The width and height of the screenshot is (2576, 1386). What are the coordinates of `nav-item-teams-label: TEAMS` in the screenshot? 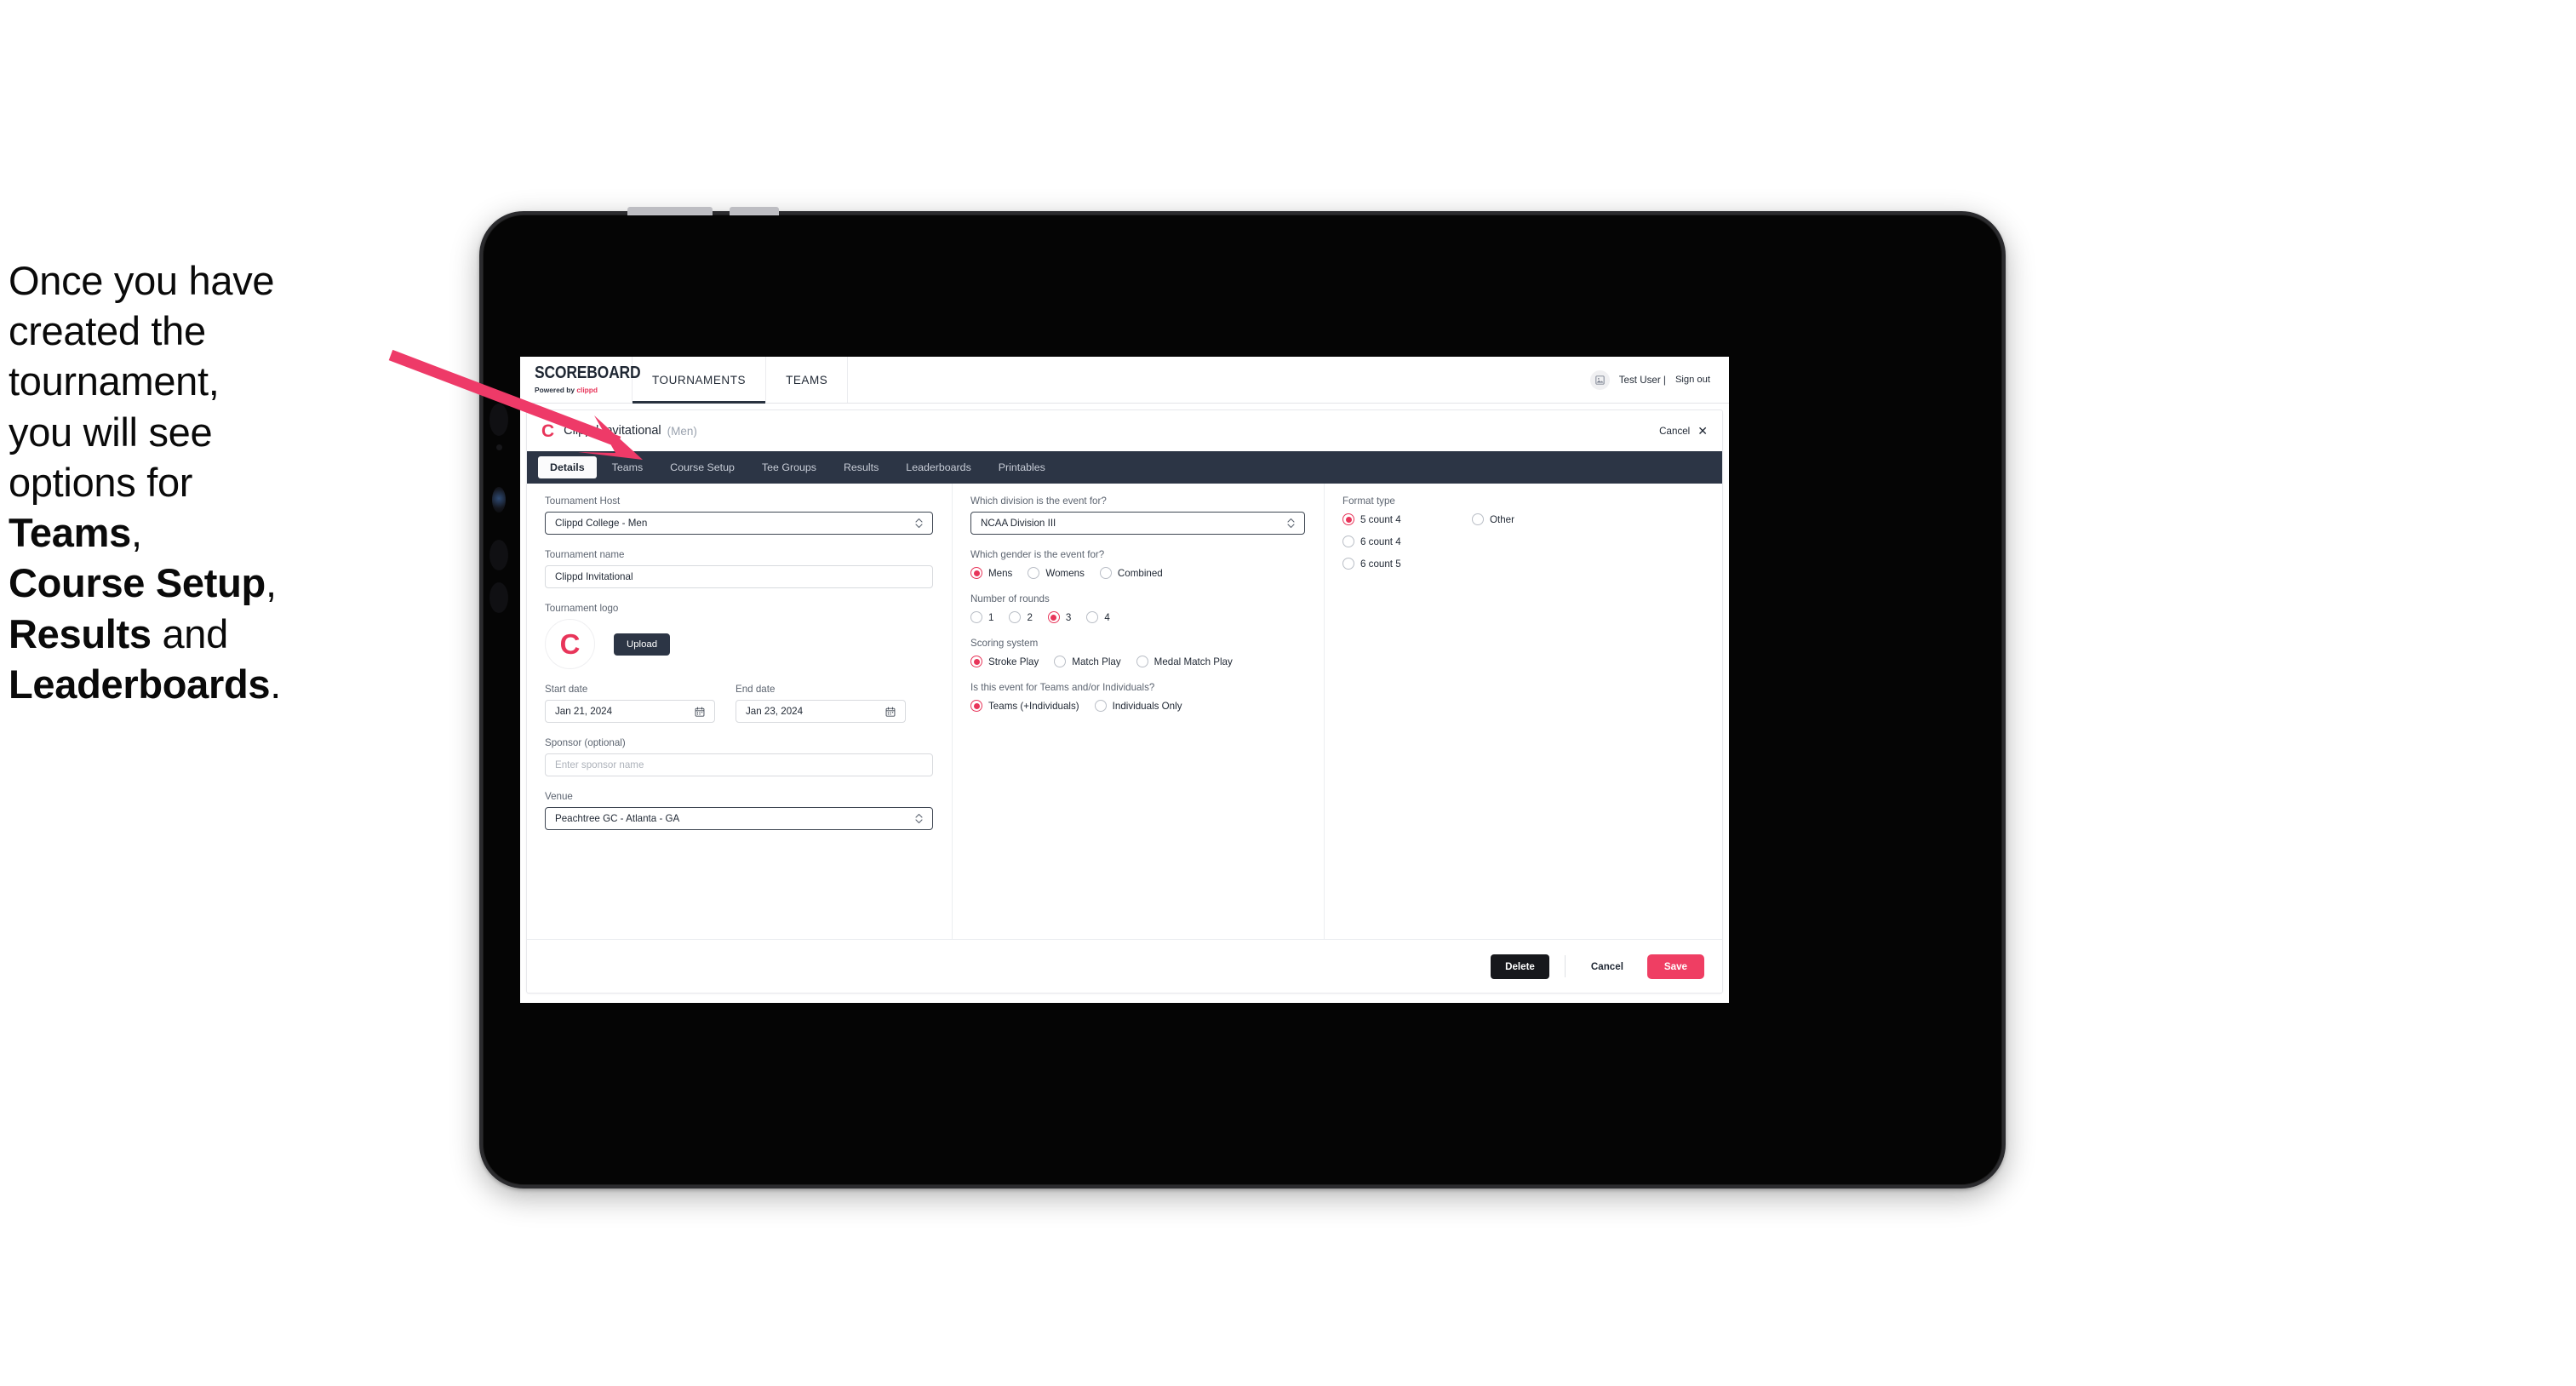 It's located at (807, 380).